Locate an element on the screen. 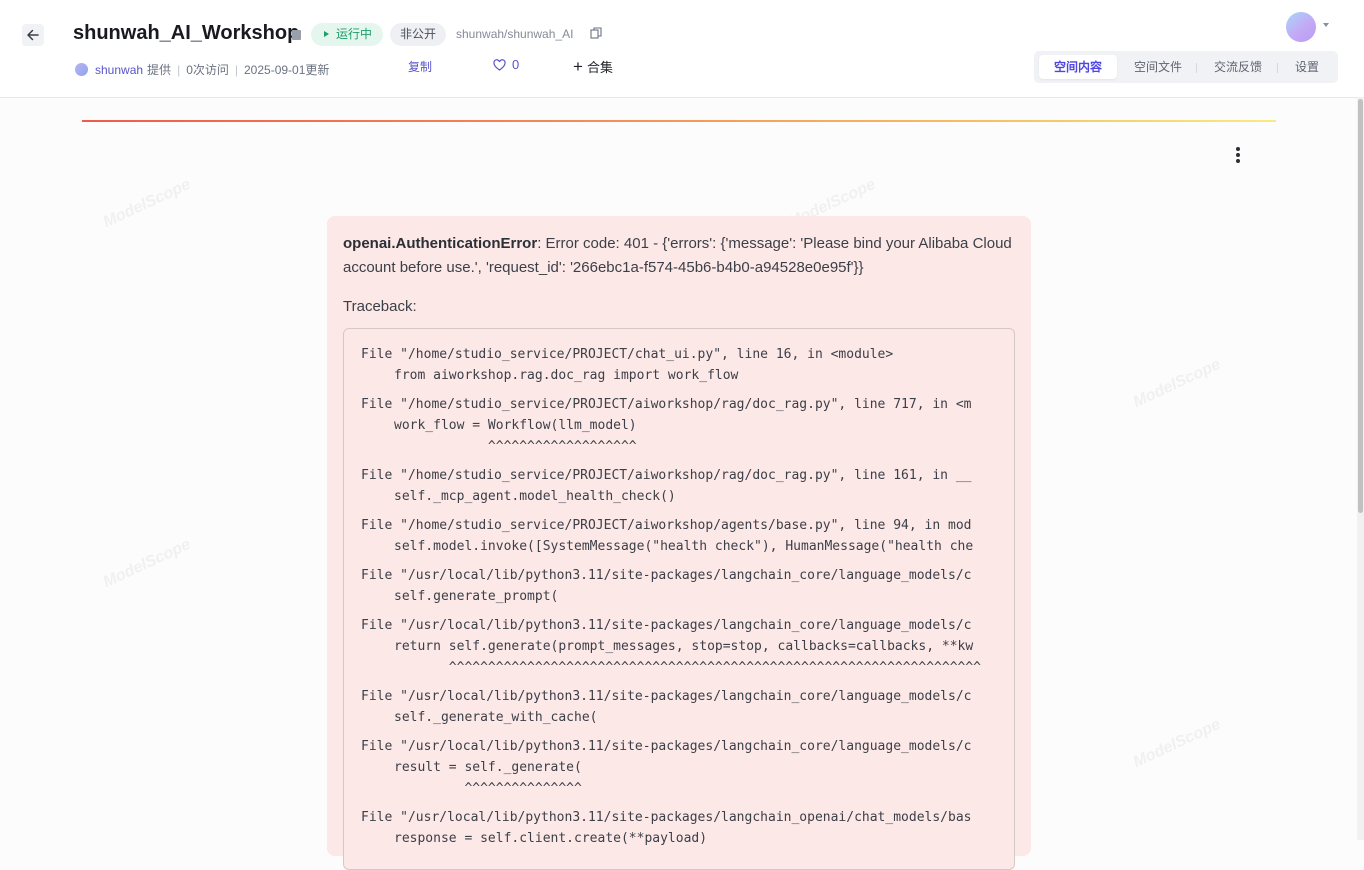  space-meta: shunwah 提供 | 0次访问 | 2025-09-01更新 is located at coordinates (202, 69).